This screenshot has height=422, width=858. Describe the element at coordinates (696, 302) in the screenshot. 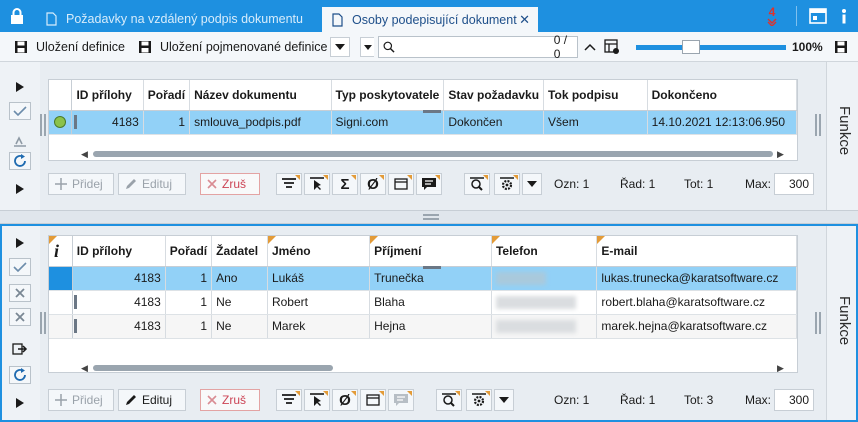

I see `cell-email: robert.blaha@karatsoftware.cz` at that location.